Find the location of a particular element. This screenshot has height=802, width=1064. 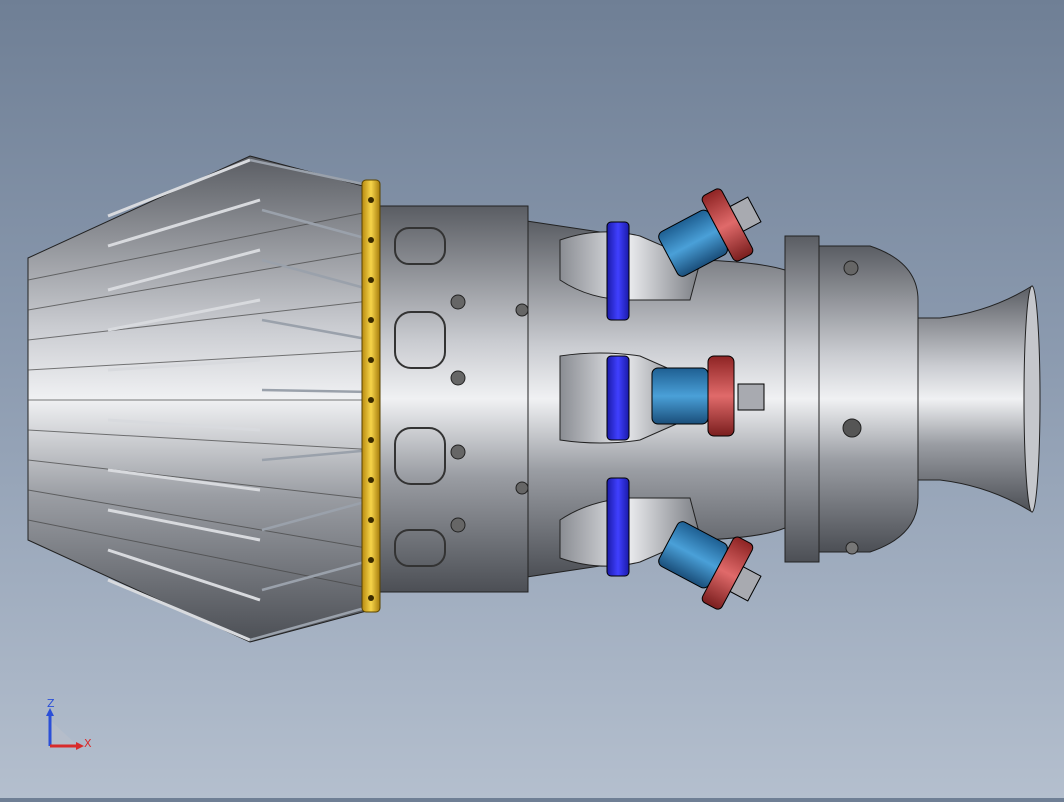

x-axis-label: X is located at coordinates (88, 743).